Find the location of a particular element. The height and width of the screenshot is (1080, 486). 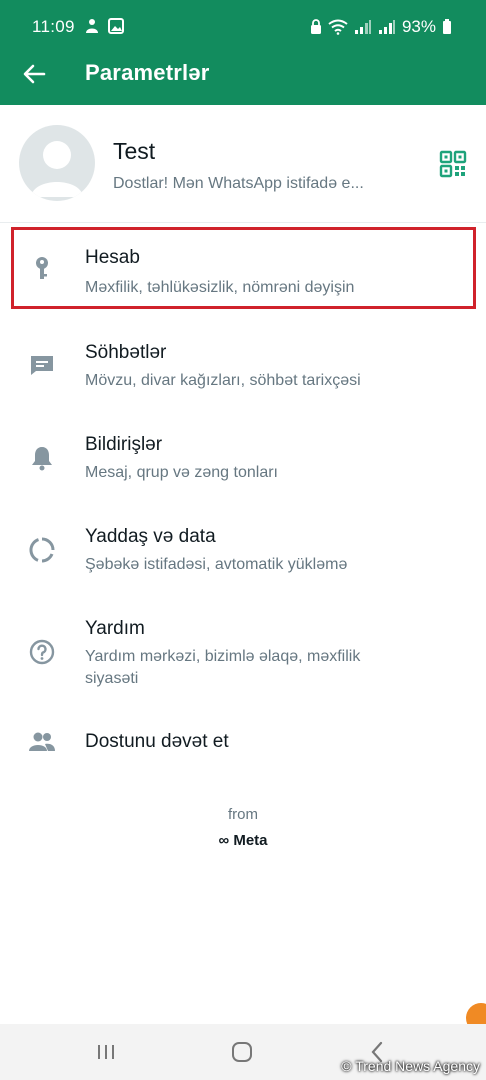

battery-icon is located at coordinates (447, 26).